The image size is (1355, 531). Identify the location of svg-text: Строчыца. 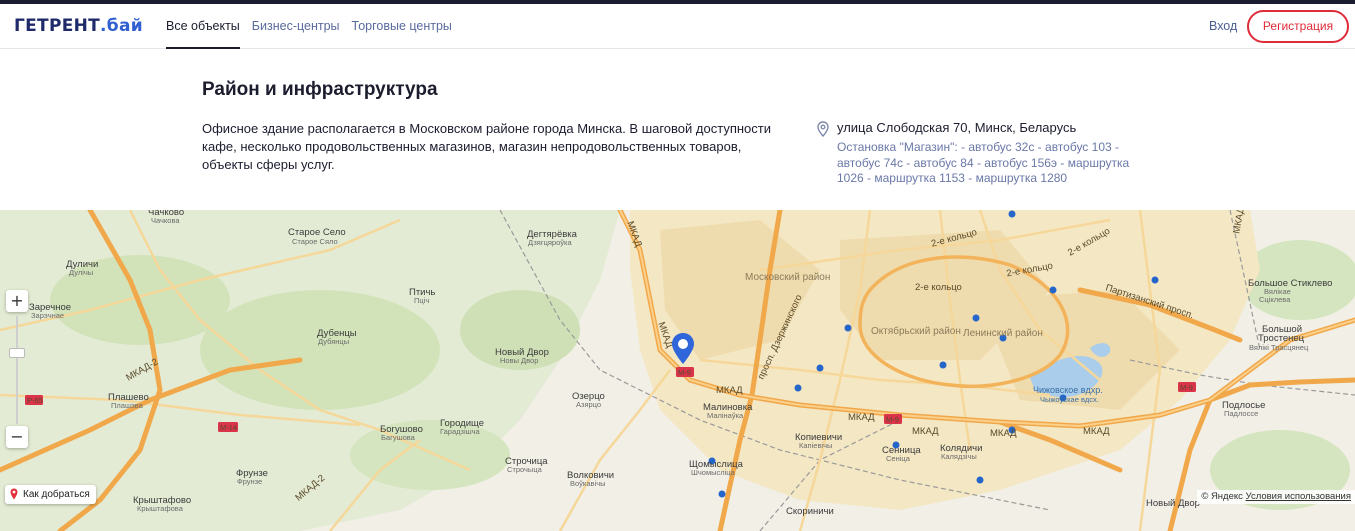
(525, 469).